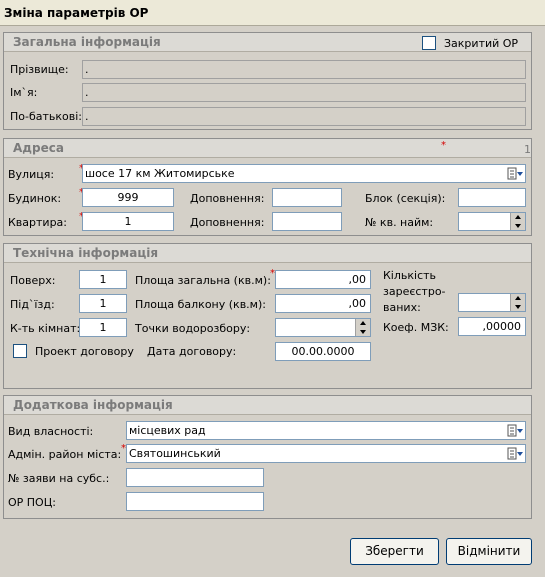 This screenshot has height=577, width=545. I want to click on hire-no-label: № кв. найм:, so click(399, 222).